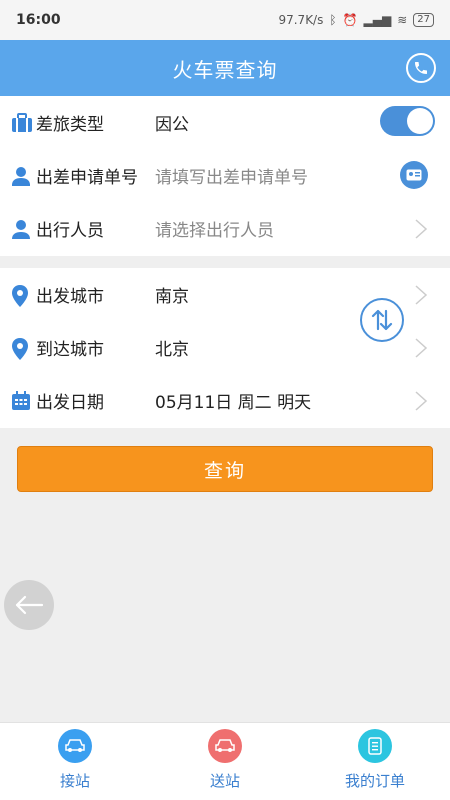  I want to click on from-city-value: 南京, so click(172, 294).